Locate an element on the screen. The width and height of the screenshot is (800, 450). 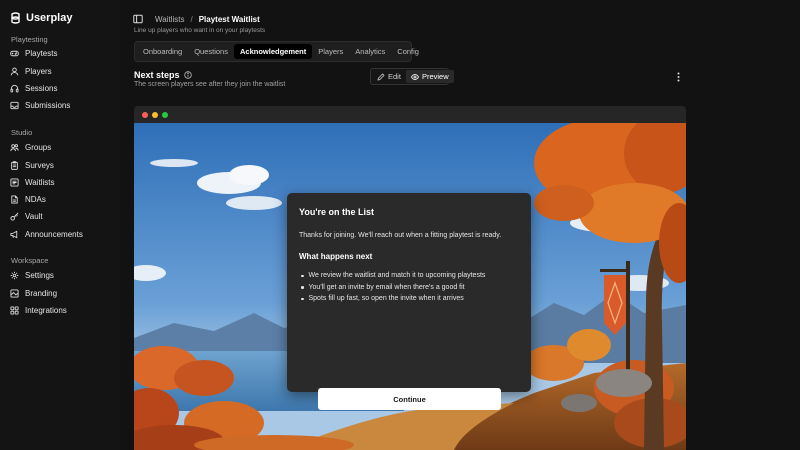
sidebar-item-ndas: NDAs is located at coordinates (62, 199).